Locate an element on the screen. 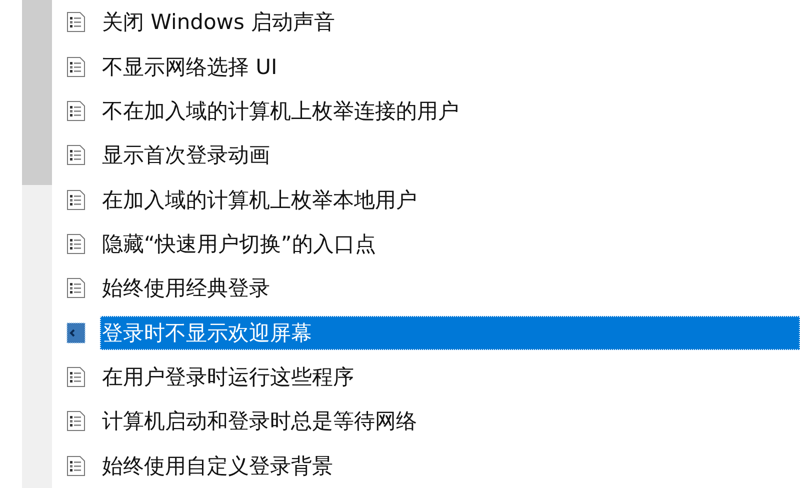  policy-item: 始终使用自定义登录背景 is located at coordinates (217, 465).